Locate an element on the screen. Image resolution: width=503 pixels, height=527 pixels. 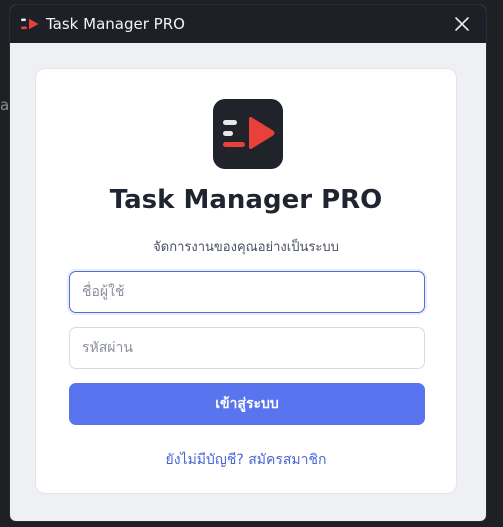
signup-link: ยังไม่มีบัญชี? สมัครสมาชิก is located at coordinates (246, 460).